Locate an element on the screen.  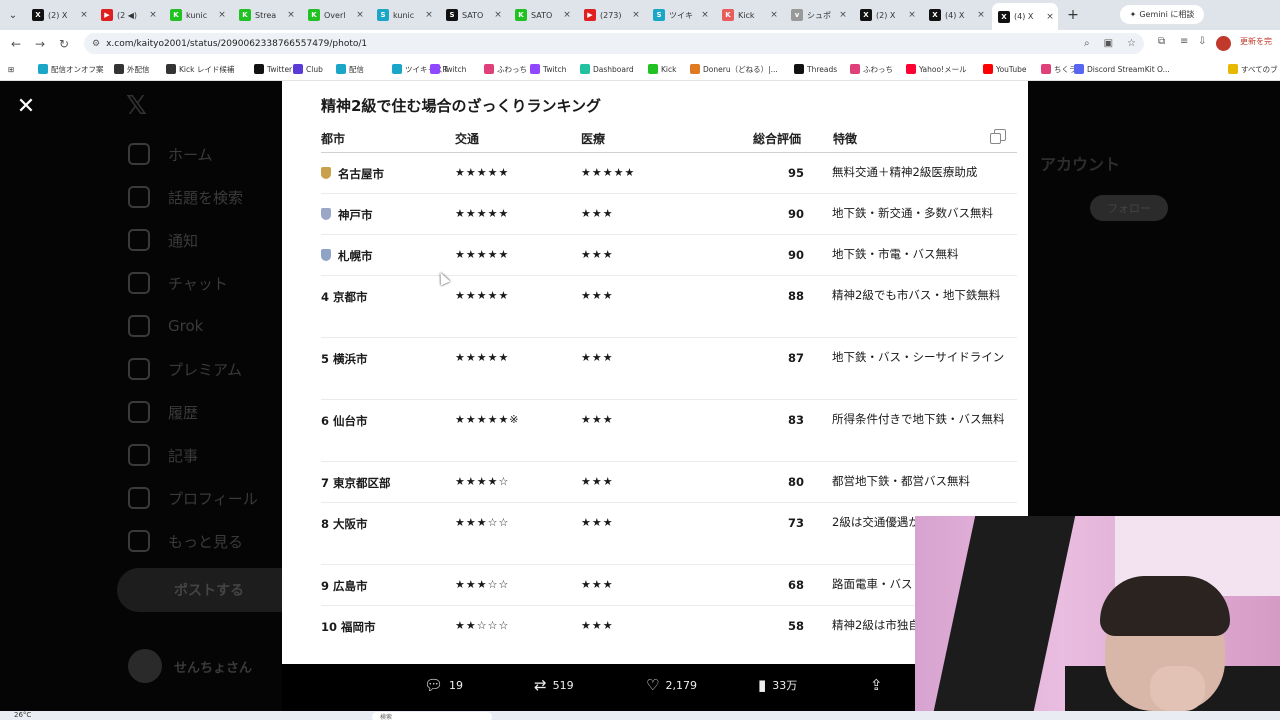
weather-widget: 26°C is located at coordinates (22, 715).